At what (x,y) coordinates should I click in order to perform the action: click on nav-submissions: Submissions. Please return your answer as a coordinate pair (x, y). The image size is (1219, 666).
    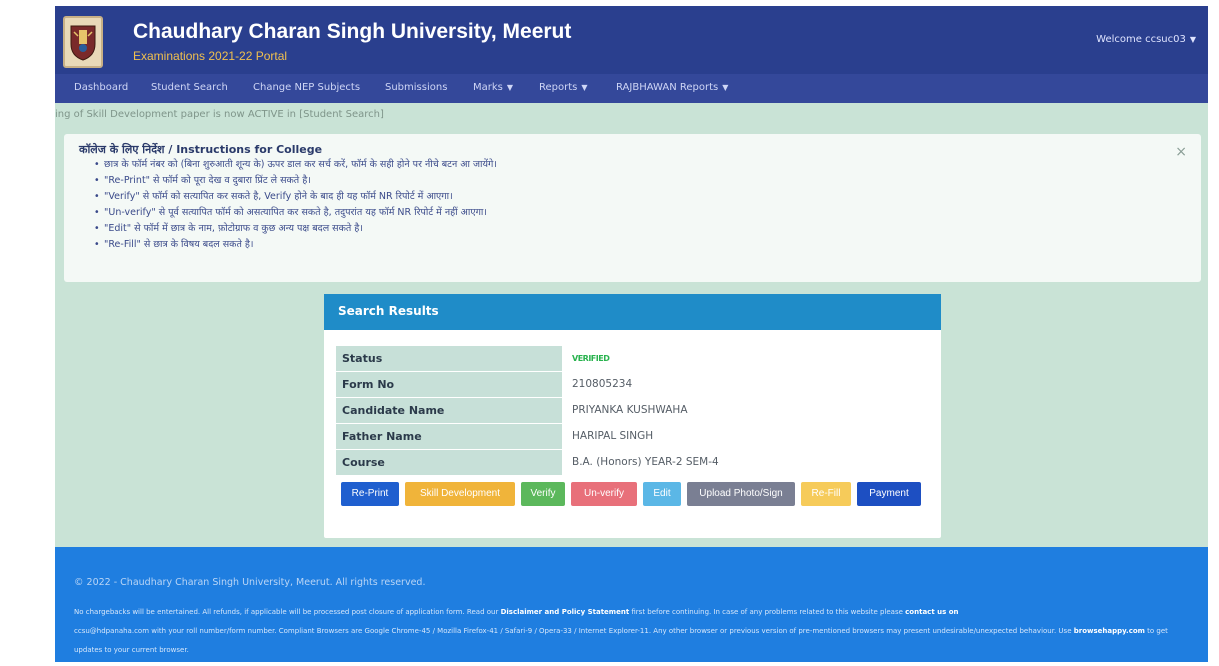
    Looking at the image, I should click on (416, 87).